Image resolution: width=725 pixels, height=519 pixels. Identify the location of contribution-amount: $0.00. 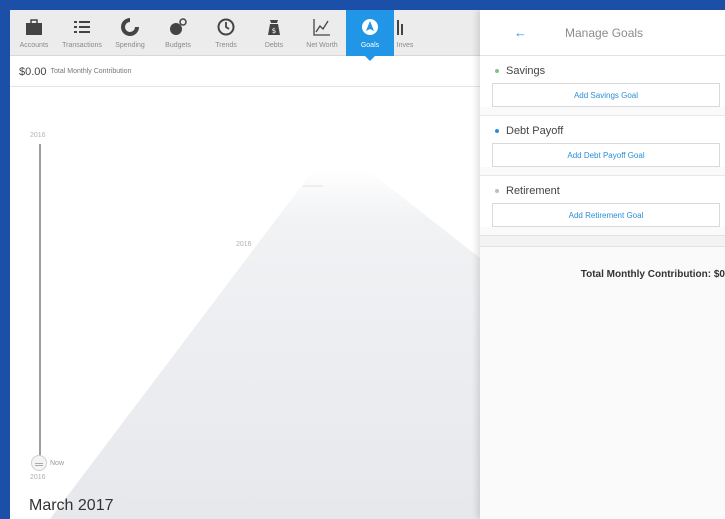
(33, 71).